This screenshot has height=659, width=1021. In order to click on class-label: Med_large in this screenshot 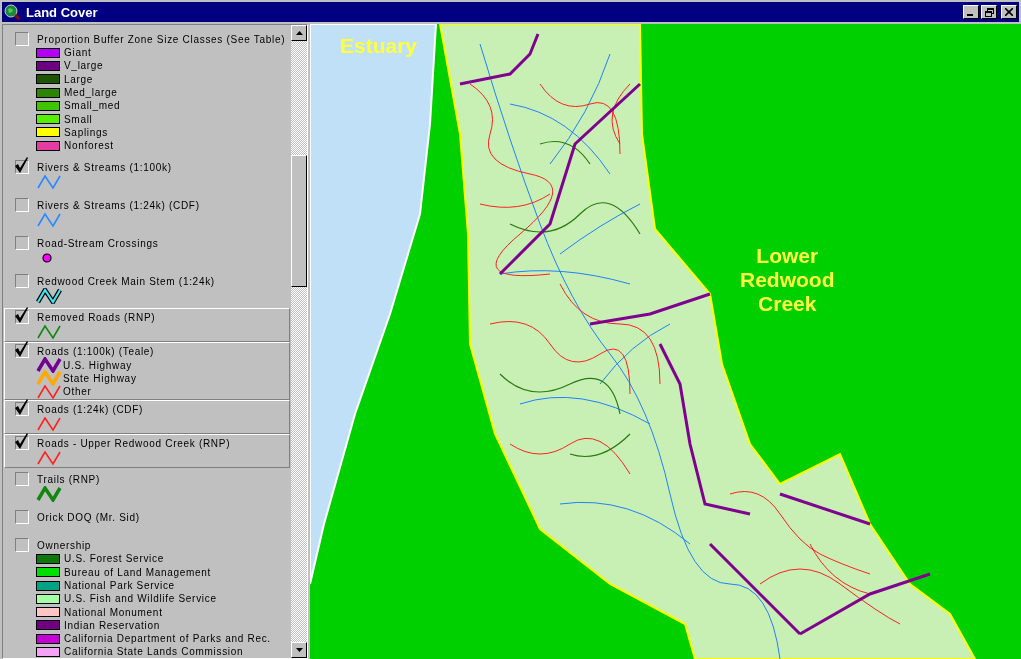, I will do `click(91, 93)`.